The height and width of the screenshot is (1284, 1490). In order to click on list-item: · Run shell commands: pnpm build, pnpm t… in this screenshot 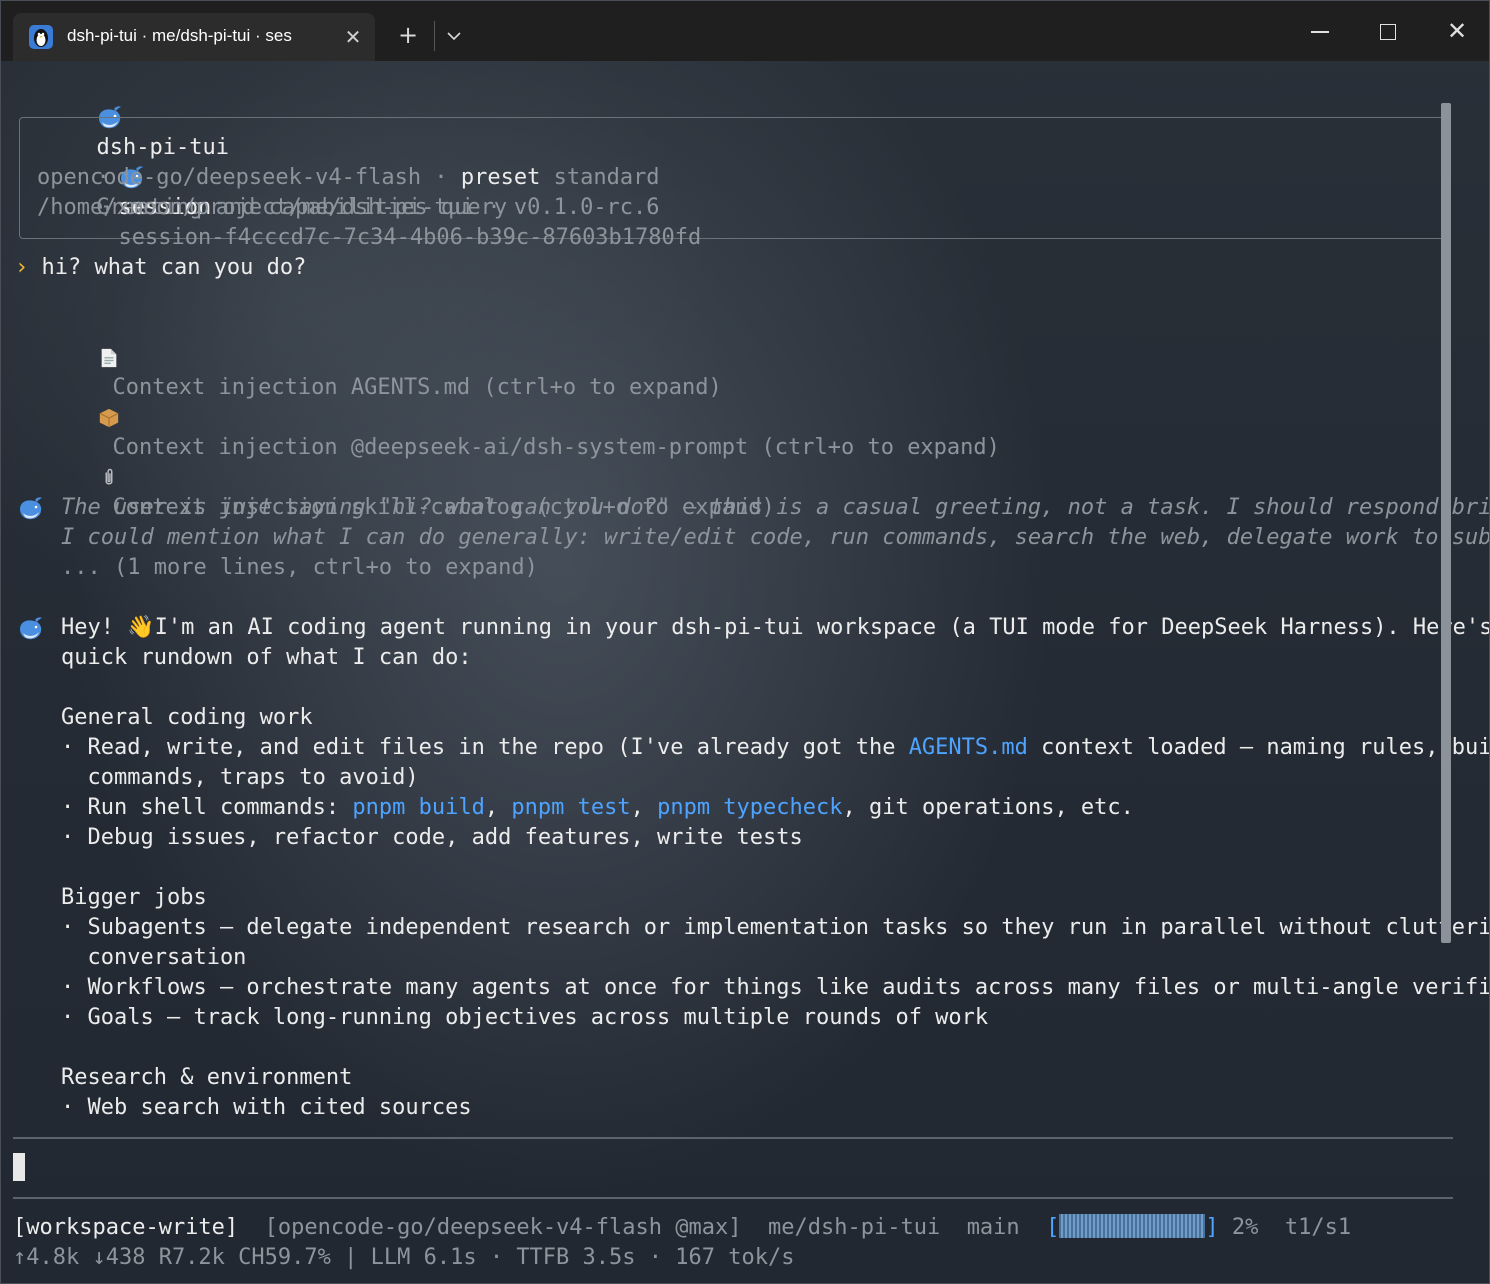, I will do `click(597, 808)`.